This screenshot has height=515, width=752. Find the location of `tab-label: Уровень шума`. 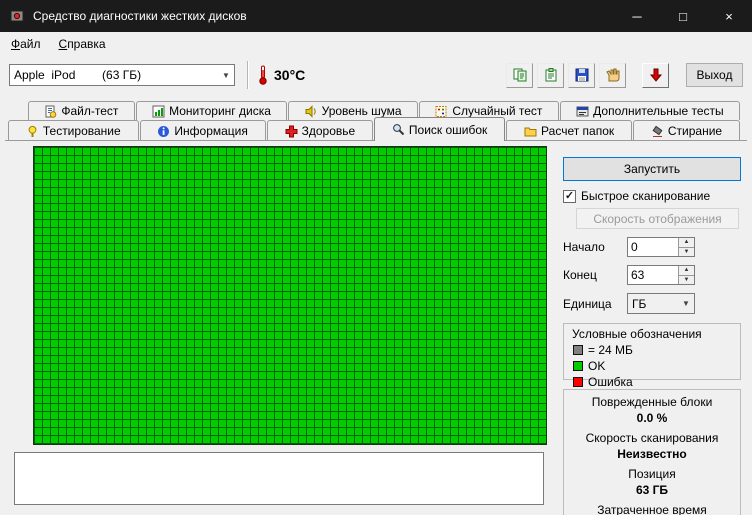

tab-label: Уровень шума is located at coordinates (361, 111).